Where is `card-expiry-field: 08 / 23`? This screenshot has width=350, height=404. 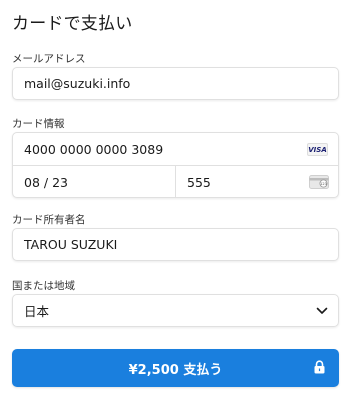 card-expiry-field: 08 / 23 is located at coordinates (94, 182).